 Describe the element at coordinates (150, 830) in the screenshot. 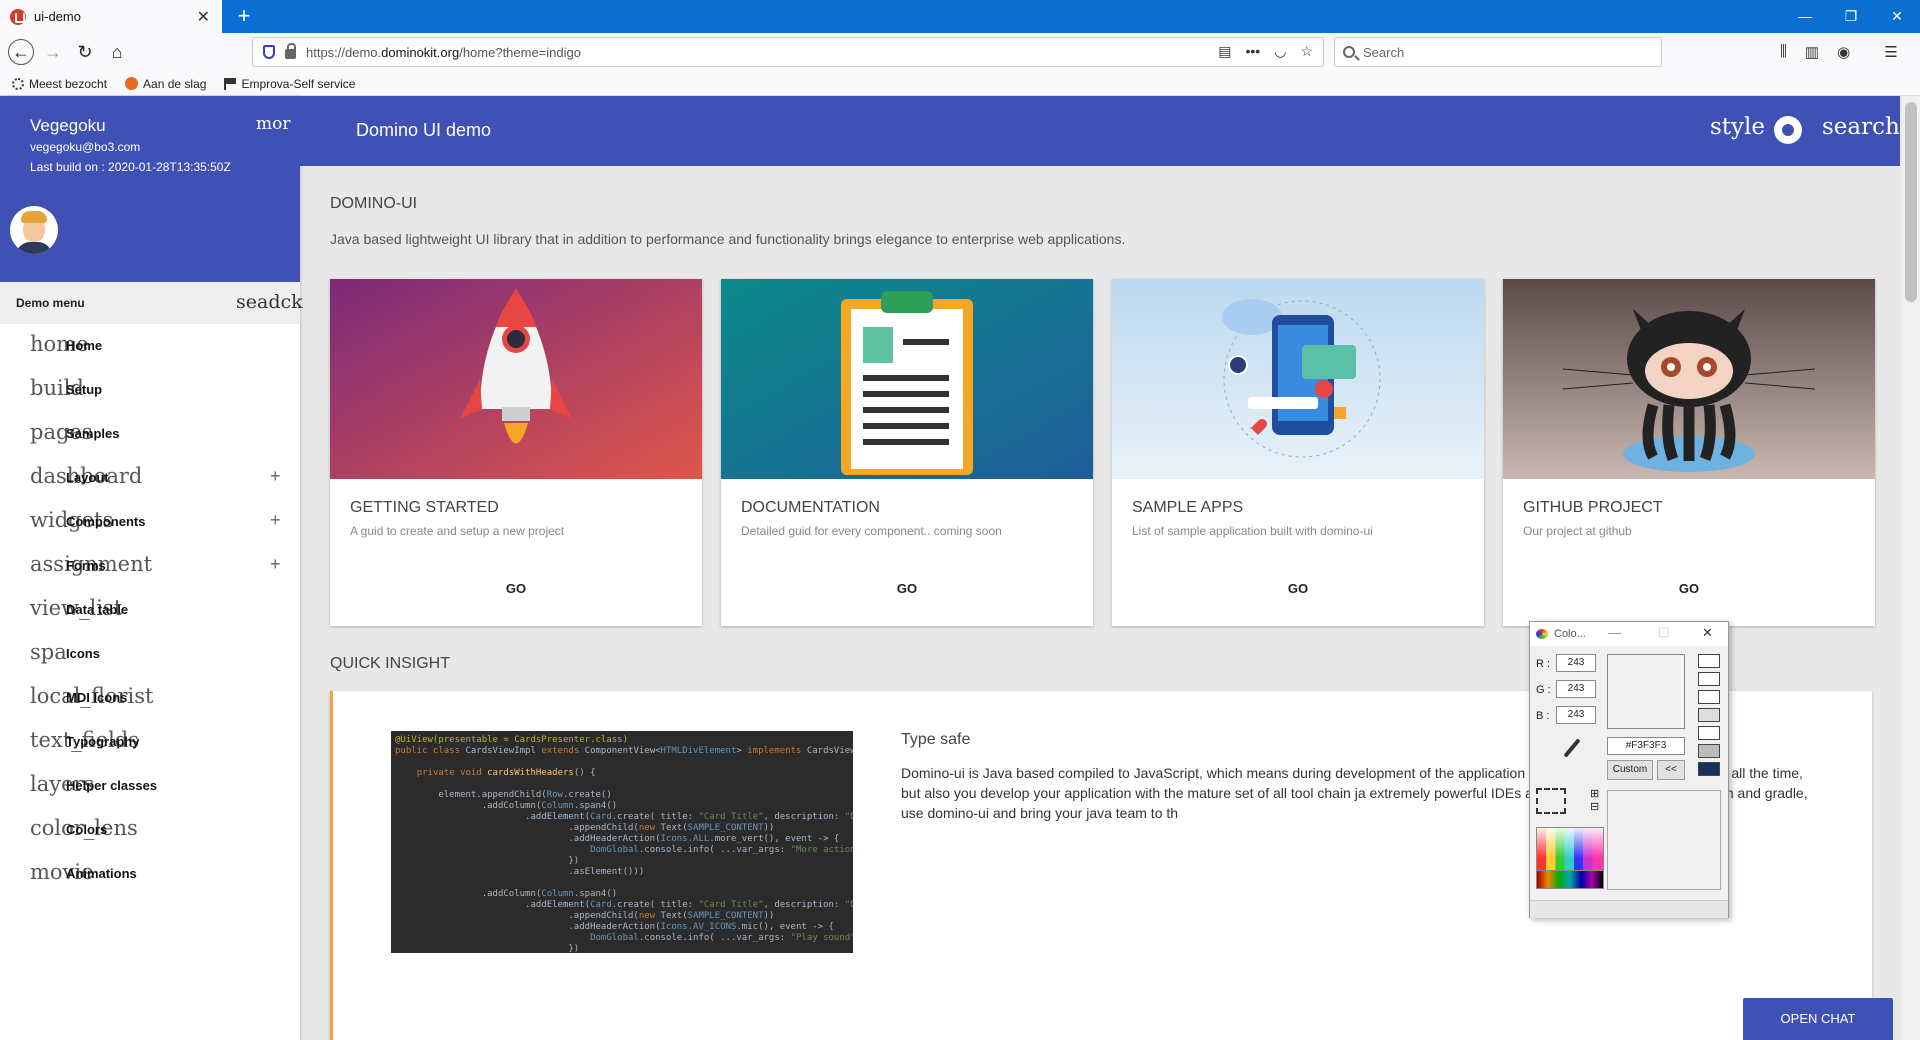

I see `menu-item-colors: color_lens Colors` at that location.